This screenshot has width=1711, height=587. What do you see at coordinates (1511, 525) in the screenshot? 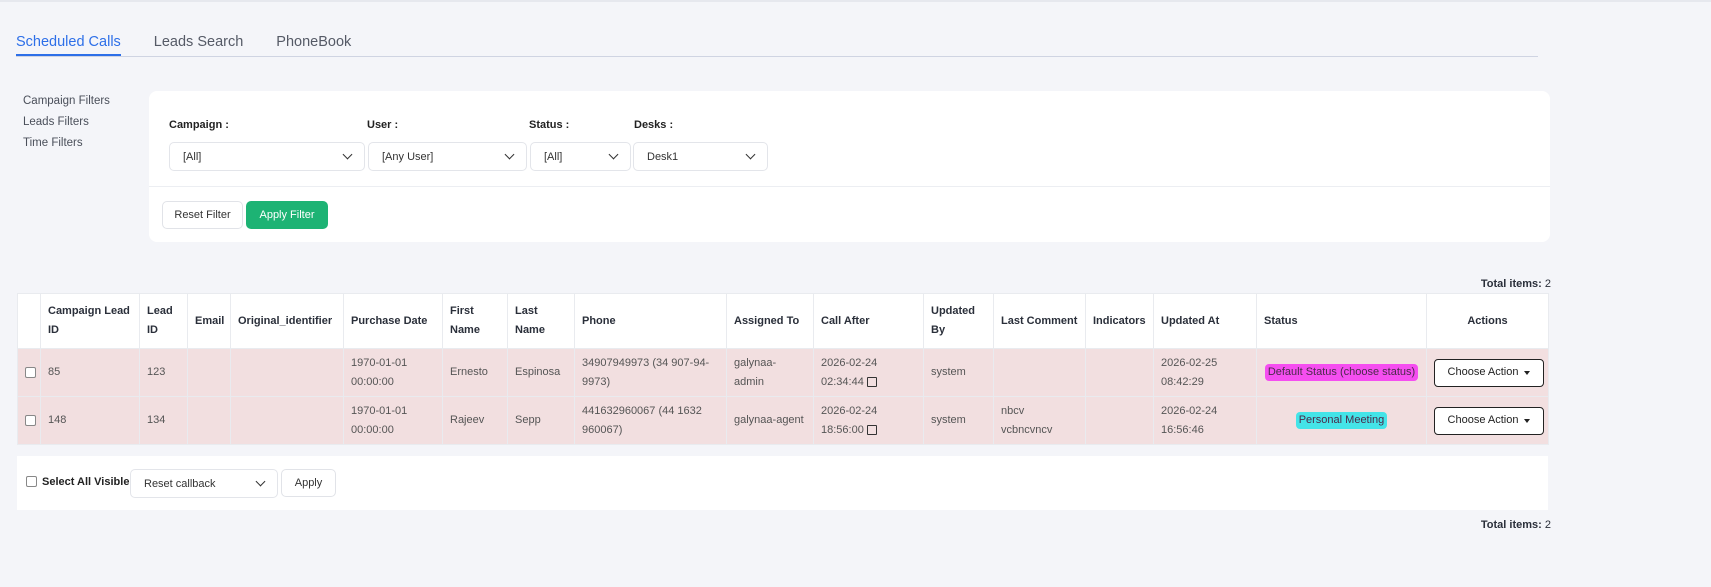
I see `total-label: Total items:` at bounding box center [1511, 525].